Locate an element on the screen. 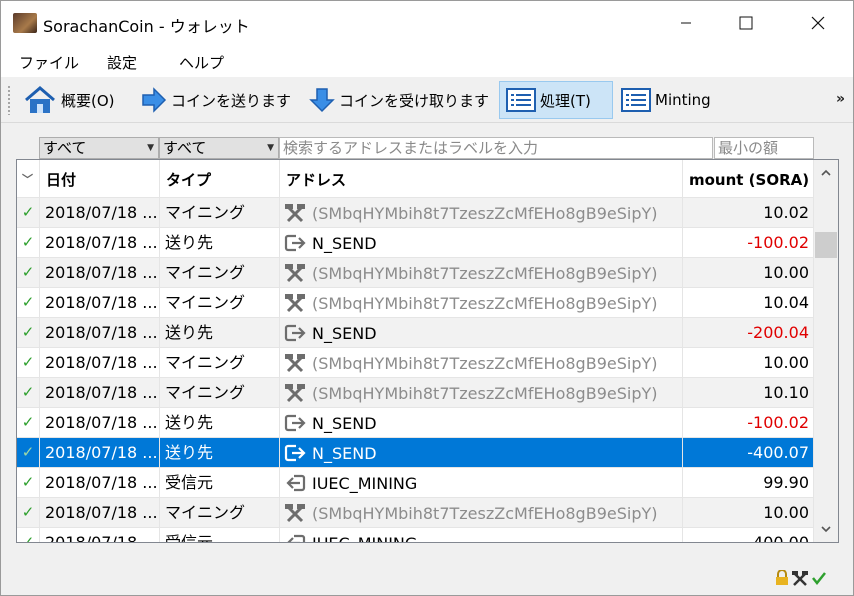  date-filter-value: すべて is located at coordinates (65, 148).